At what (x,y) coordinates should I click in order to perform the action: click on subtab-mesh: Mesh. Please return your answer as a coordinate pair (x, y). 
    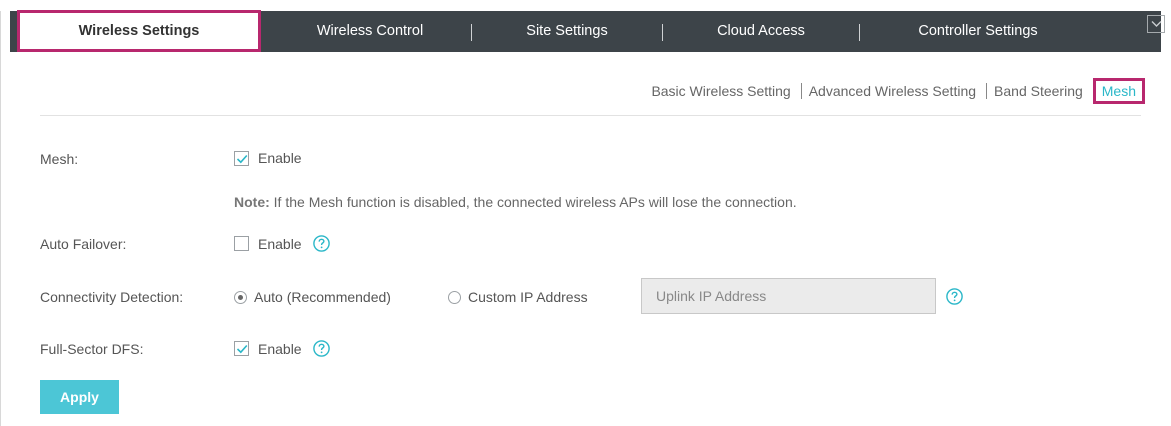
    Looking at the image, I should click on (1118, 91).